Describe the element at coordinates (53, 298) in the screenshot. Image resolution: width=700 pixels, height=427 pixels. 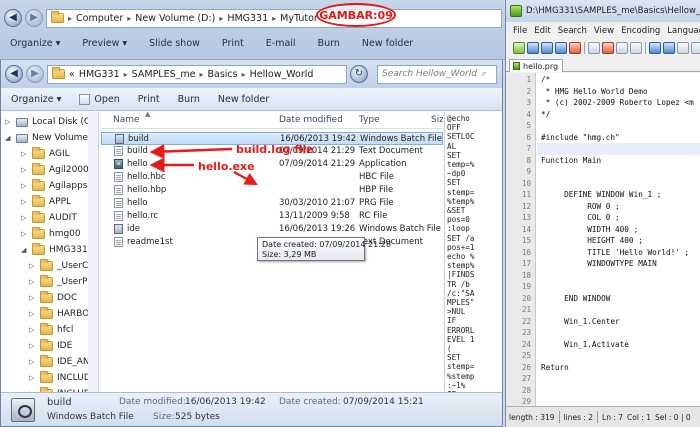
I see `tree-item: ▷ DOC` at that location.